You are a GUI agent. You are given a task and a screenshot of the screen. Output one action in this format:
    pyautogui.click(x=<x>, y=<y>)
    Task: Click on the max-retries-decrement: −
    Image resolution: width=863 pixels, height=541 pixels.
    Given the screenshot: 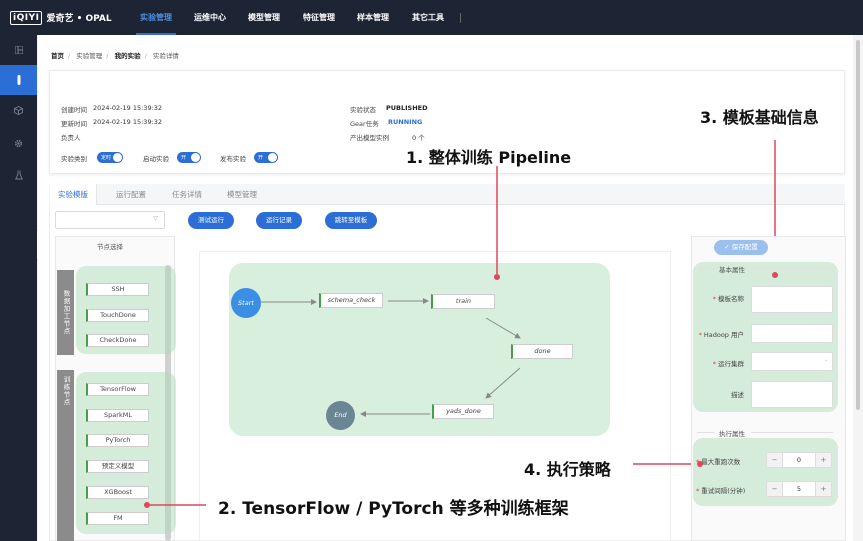 What is the action you would take?
    pyautogui.click(x=775, y=460)
    